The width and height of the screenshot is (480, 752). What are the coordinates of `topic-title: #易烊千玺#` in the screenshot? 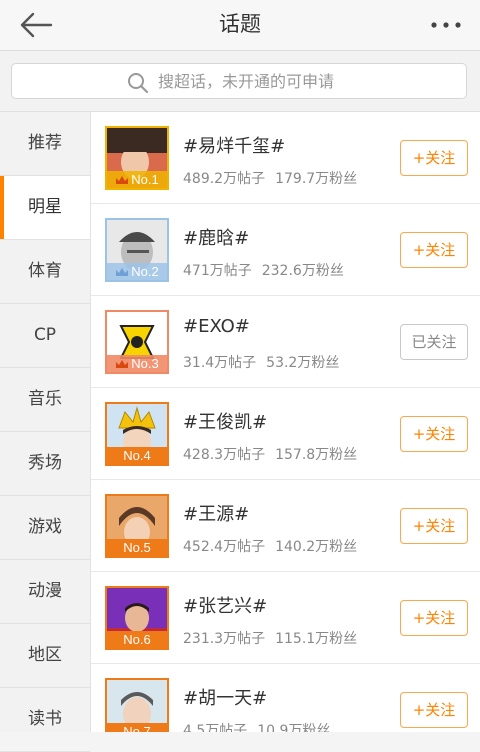 It's located at (234, 145).